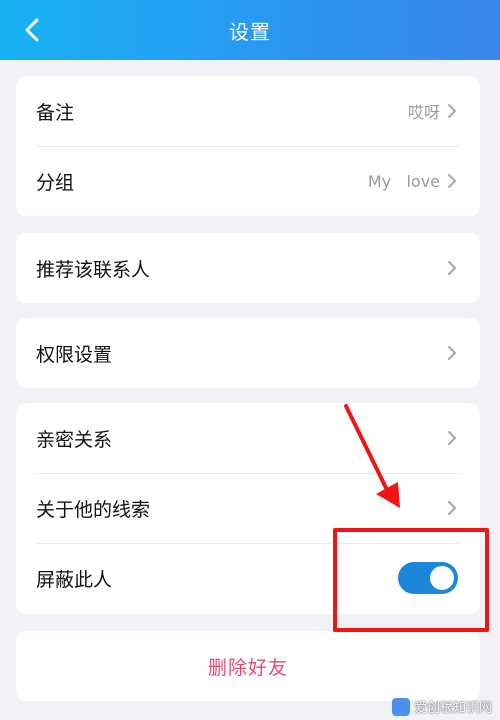 This screenshot has height=720, width=500. Describe the element at coordinates (452, 708) in the screenshot. I see `watermark-text: 爱创根知识网` at that location.